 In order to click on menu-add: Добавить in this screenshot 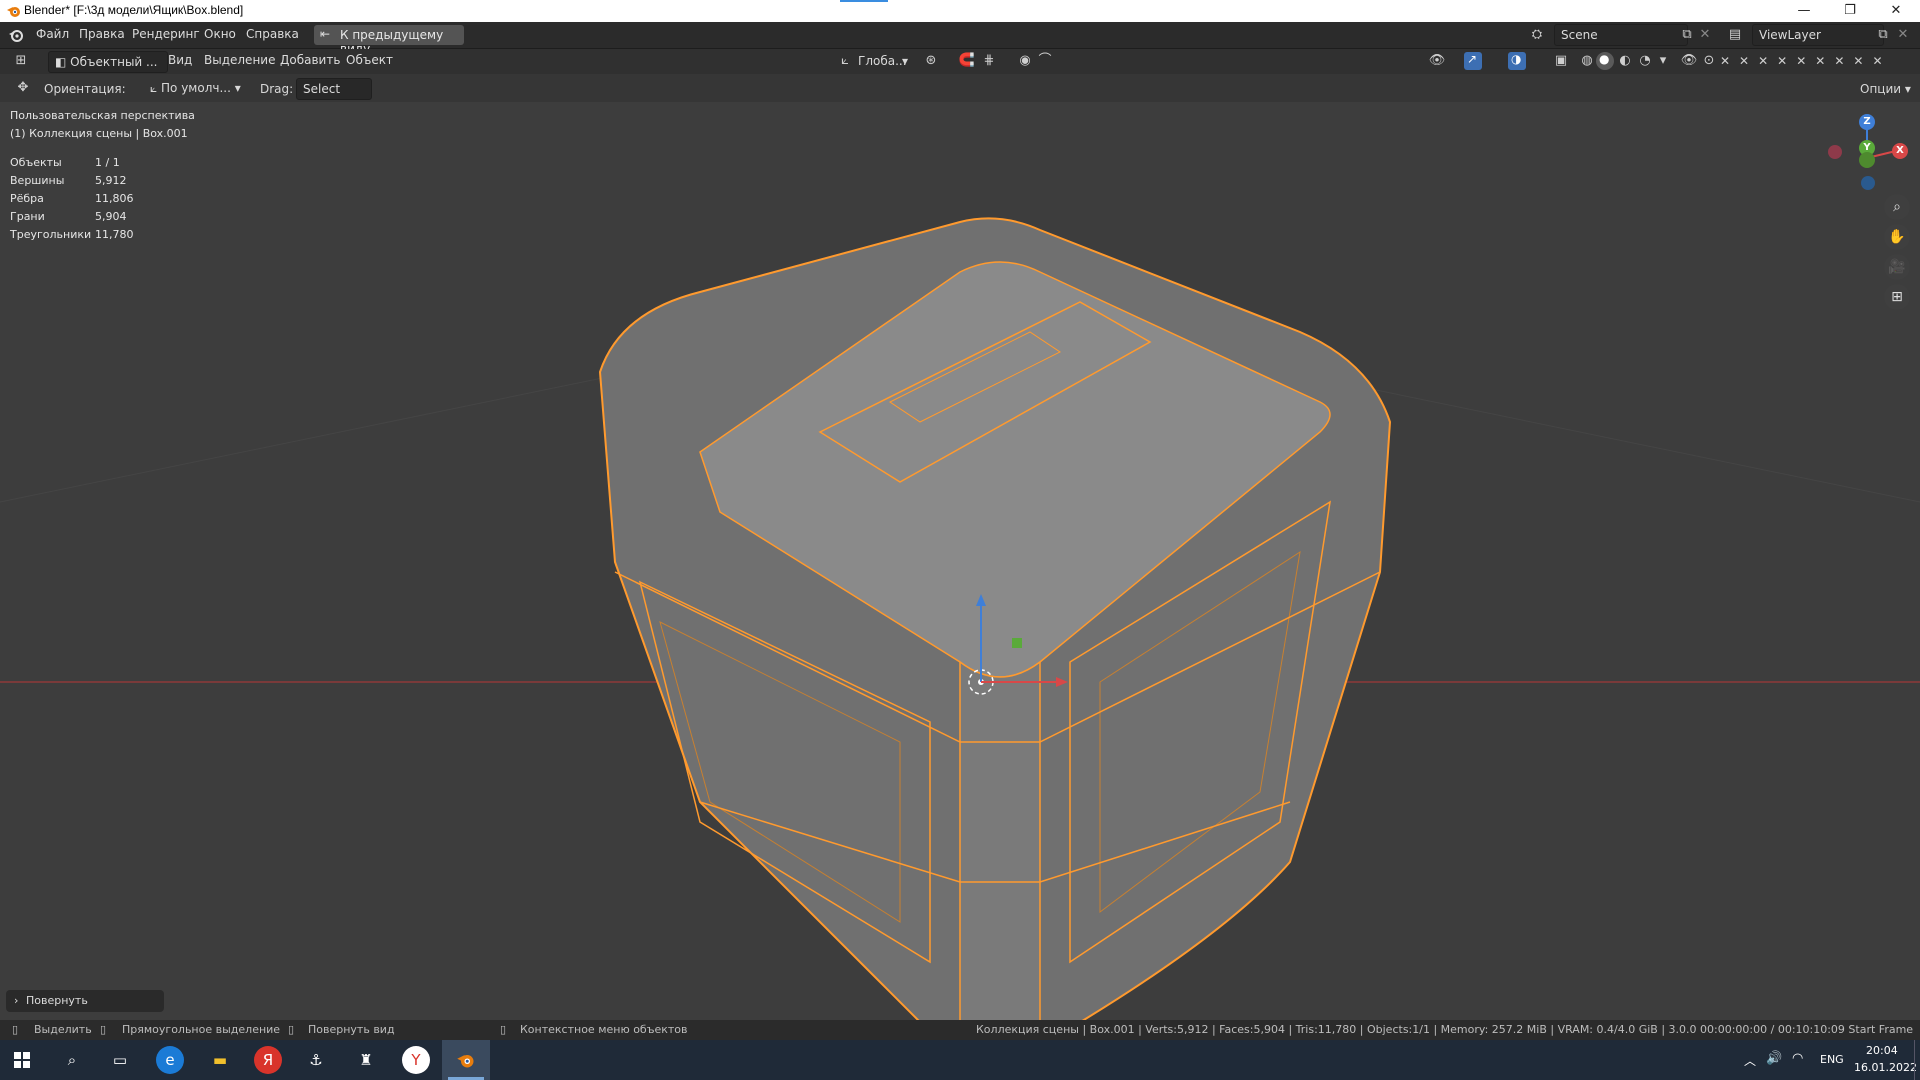, I will do `click(310, 60)`.